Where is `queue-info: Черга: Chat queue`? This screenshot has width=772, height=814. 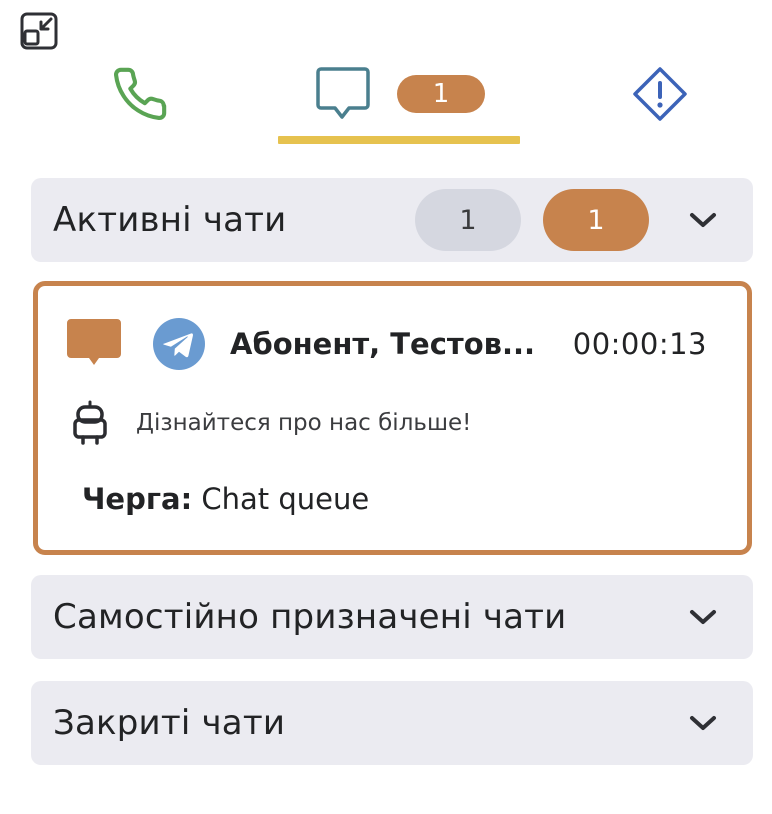 queue-info: Черга: Chat queue is located at coordinates (225, 499).